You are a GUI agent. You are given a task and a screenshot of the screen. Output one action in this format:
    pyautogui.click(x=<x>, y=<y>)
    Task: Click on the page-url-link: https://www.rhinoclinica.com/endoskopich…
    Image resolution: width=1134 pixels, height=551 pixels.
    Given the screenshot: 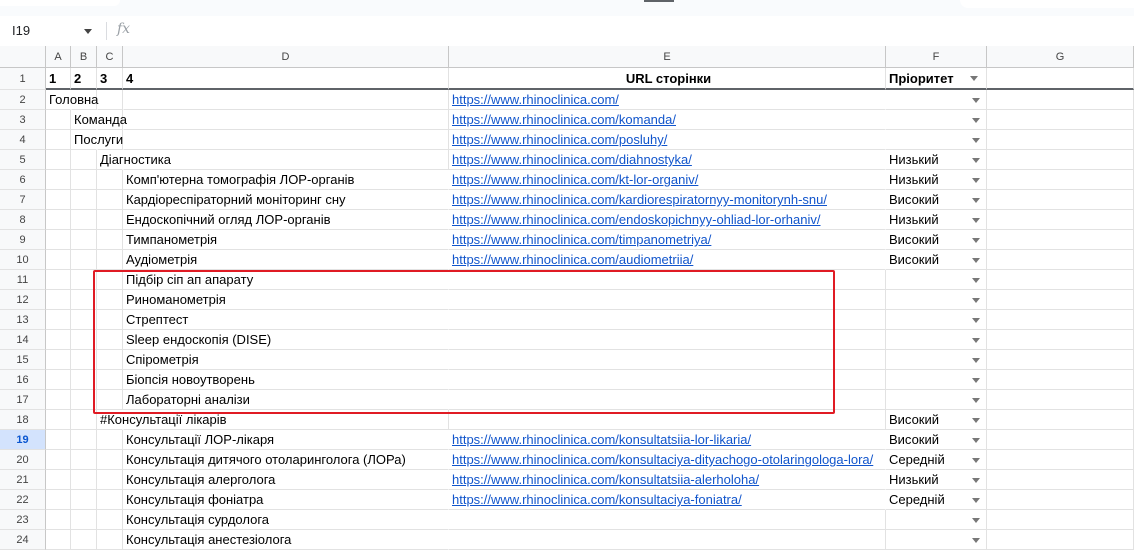 What is the action you would take?
    pyautogui.click(x=636, y=219)
    